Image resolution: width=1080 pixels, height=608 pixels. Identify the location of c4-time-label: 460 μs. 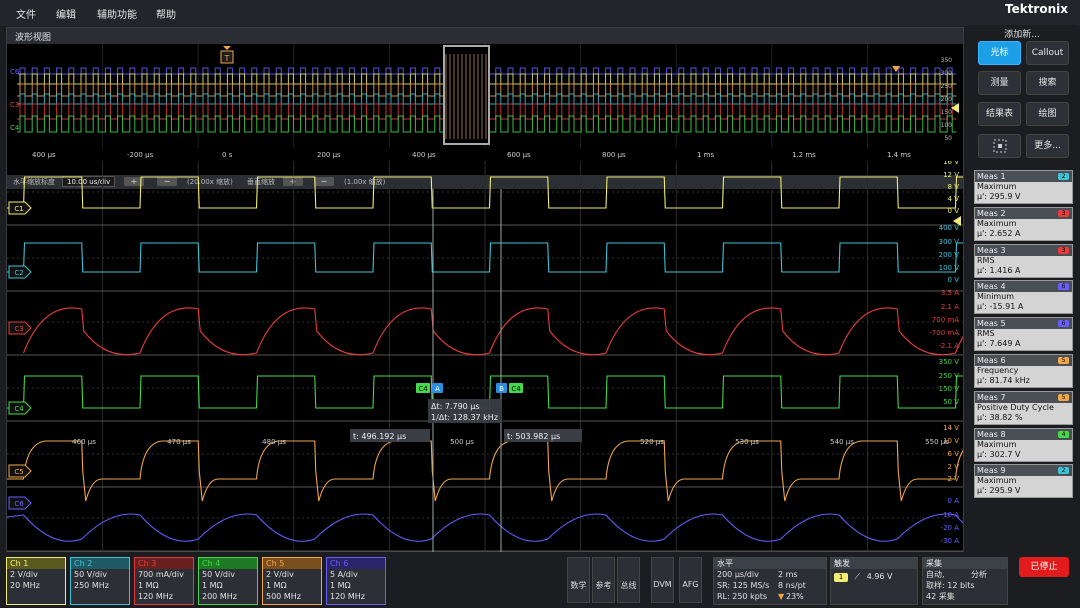
(84, 442).